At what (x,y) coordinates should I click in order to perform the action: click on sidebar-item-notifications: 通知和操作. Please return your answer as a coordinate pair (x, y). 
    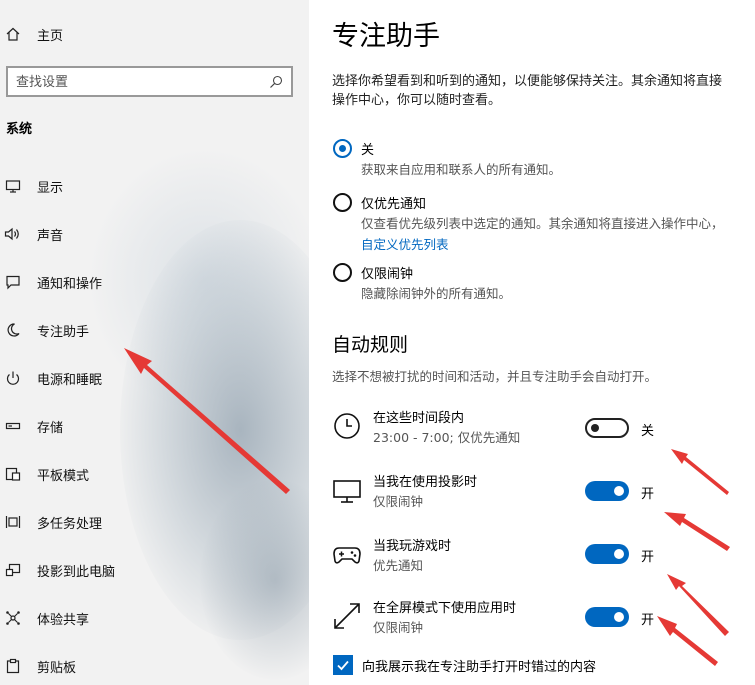
    Looking at the image, I should click on (154, 282).